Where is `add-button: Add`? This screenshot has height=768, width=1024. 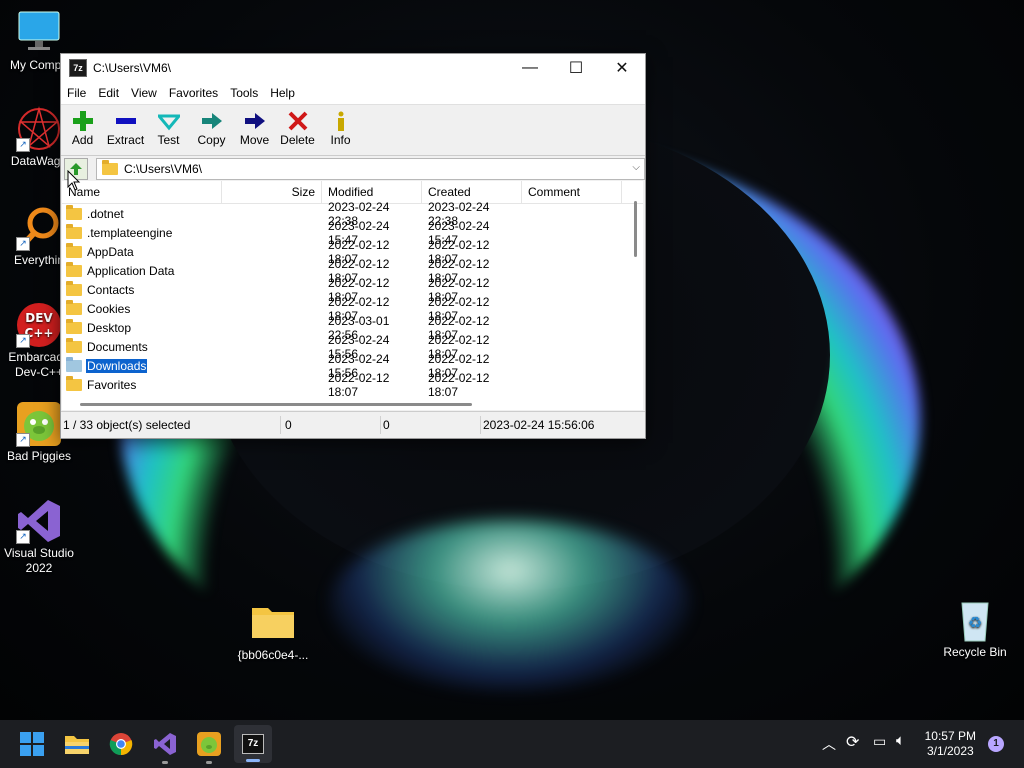
add-button: Add is located at coordinates (82, 130).